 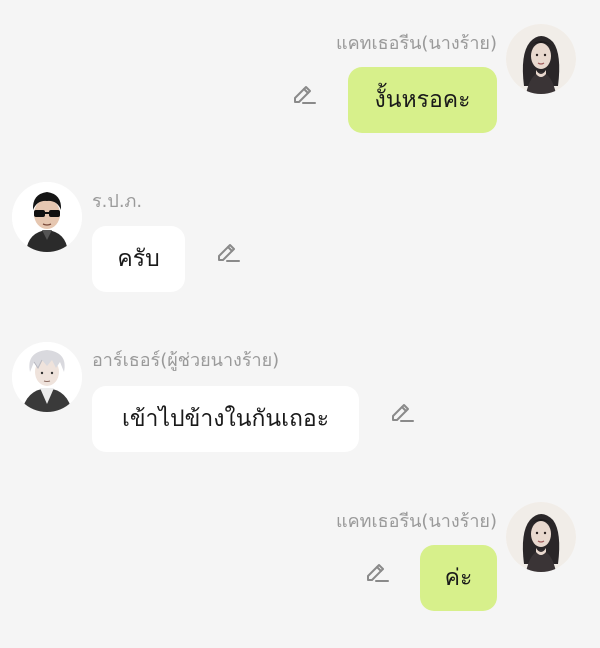 I want to click on man-white-hair-avatar, so click(x=47, y=377).